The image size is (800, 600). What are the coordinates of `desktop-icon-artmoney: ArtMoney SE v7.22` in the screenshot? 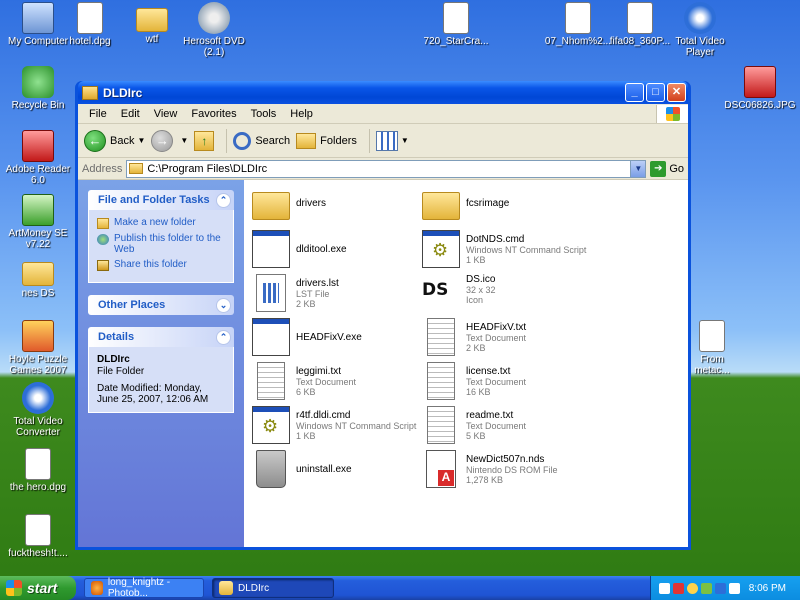 It's located at (38, 222).